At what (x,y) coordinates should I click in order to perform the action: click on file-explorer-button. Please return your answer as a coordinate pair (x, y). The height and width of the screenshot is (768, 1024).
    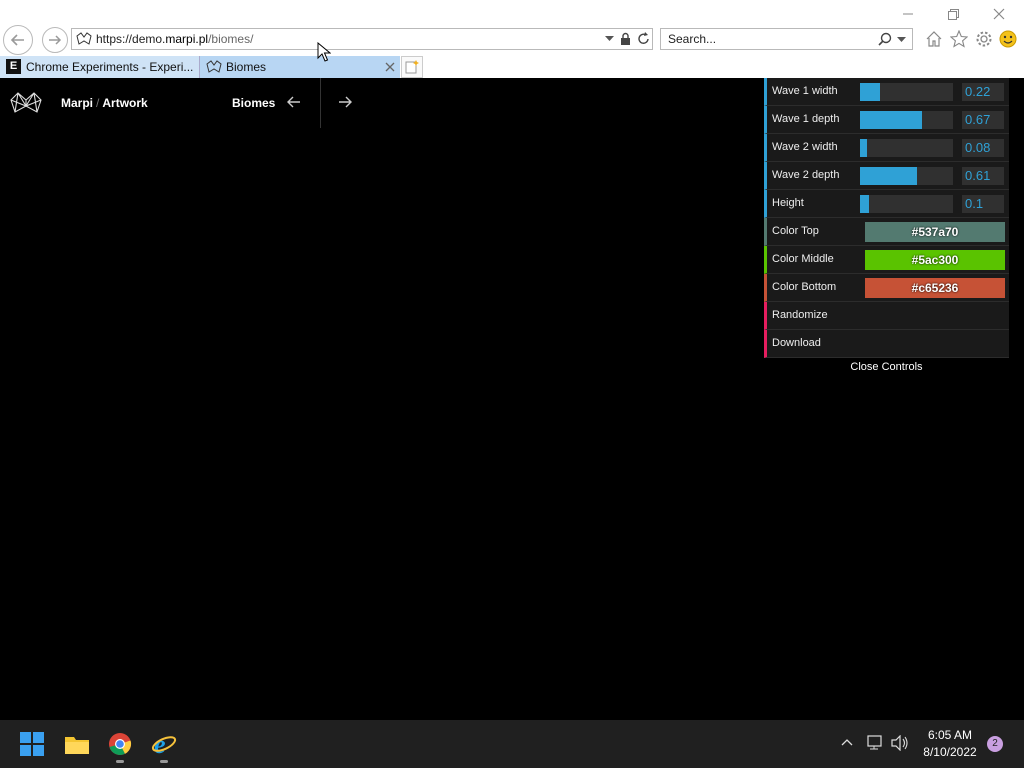
    Looking at the image, I should click on (77, 744).